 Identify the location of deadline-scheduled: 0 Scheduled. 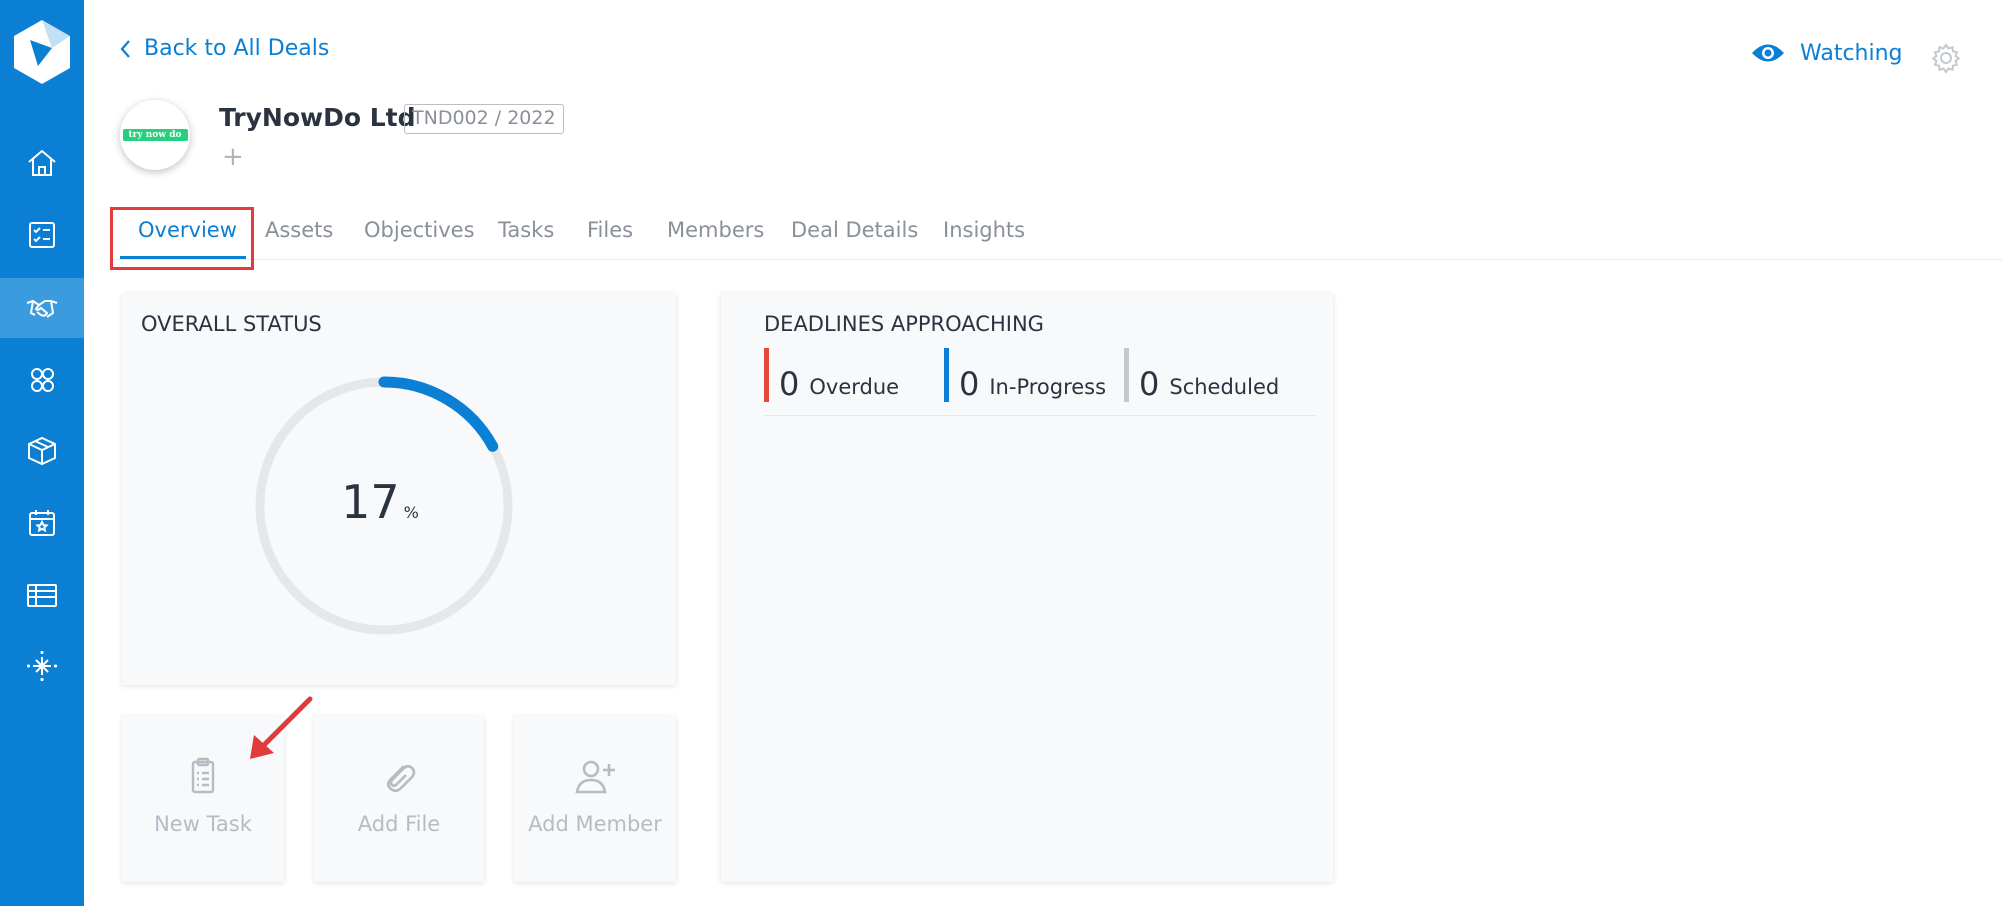
(1201, 375).